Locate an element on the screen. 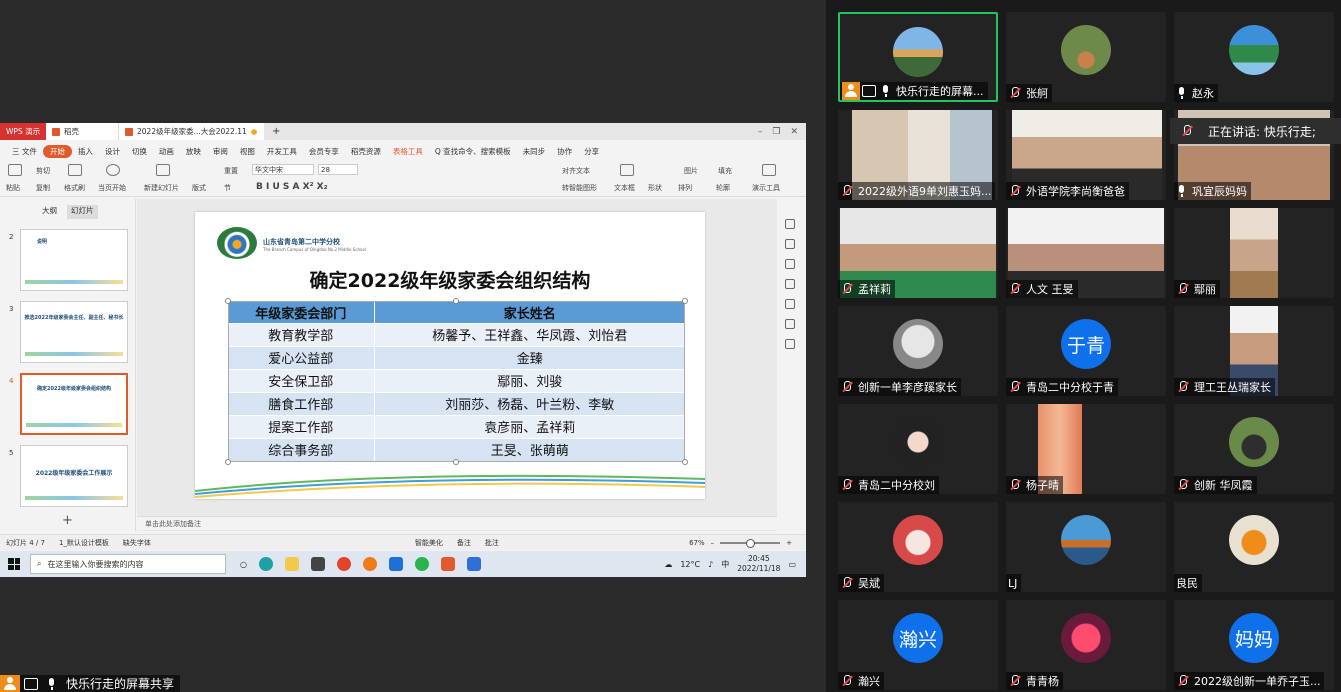 The width and height of the screenshot is (1341, 692). copy-button: 复制 is located at coordinates (43, 188).